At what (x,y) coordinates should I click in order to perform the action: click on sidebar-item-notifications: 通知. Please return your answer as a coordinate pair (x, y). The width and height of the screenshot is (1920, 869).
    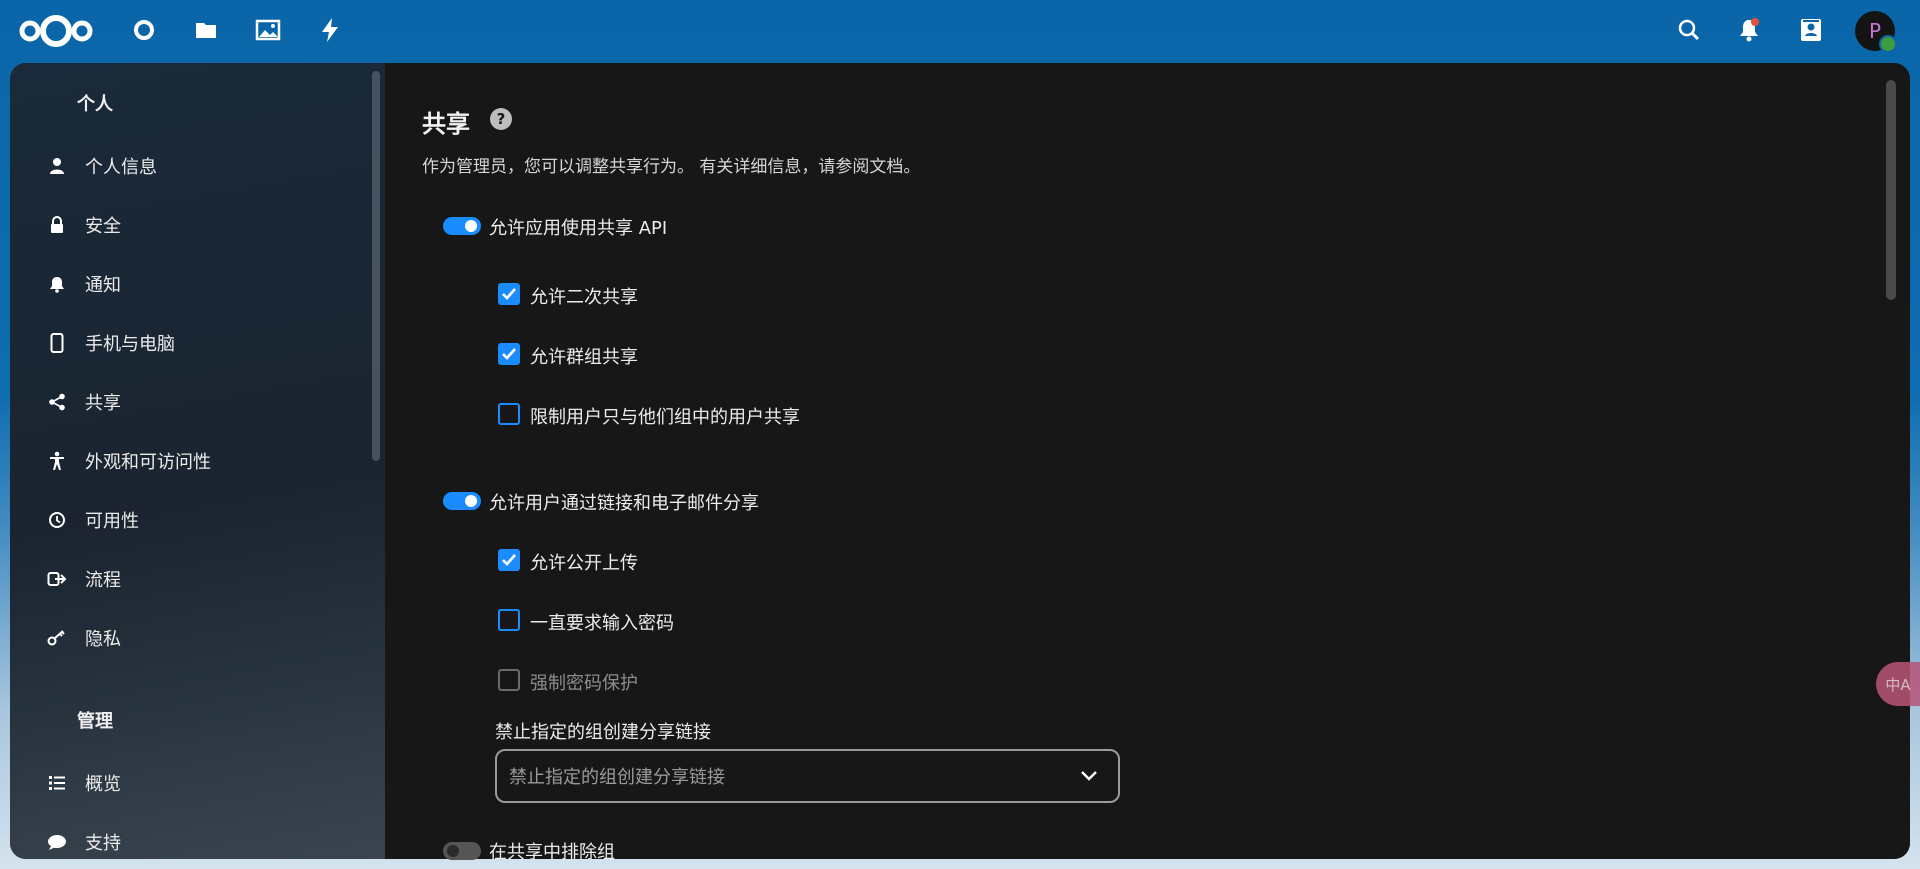
    Looking at the image, I should click on (196, 284).